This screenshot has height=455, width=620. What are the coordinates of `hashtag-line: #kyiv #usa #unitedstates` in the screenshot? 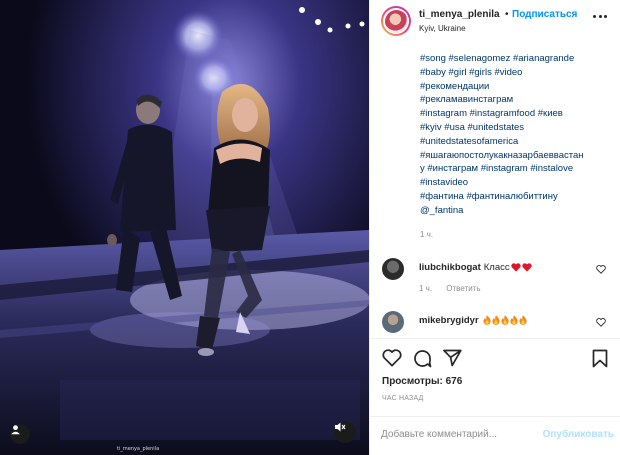 It's located at (517, 128).